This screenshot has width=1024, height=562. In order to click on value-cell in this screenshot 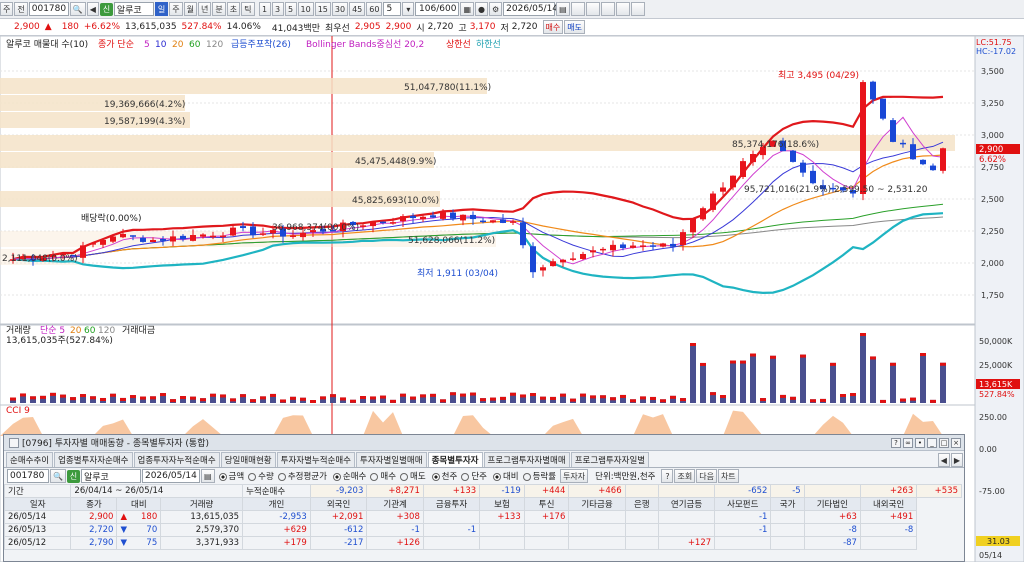, I will do `click(743, 543)`.